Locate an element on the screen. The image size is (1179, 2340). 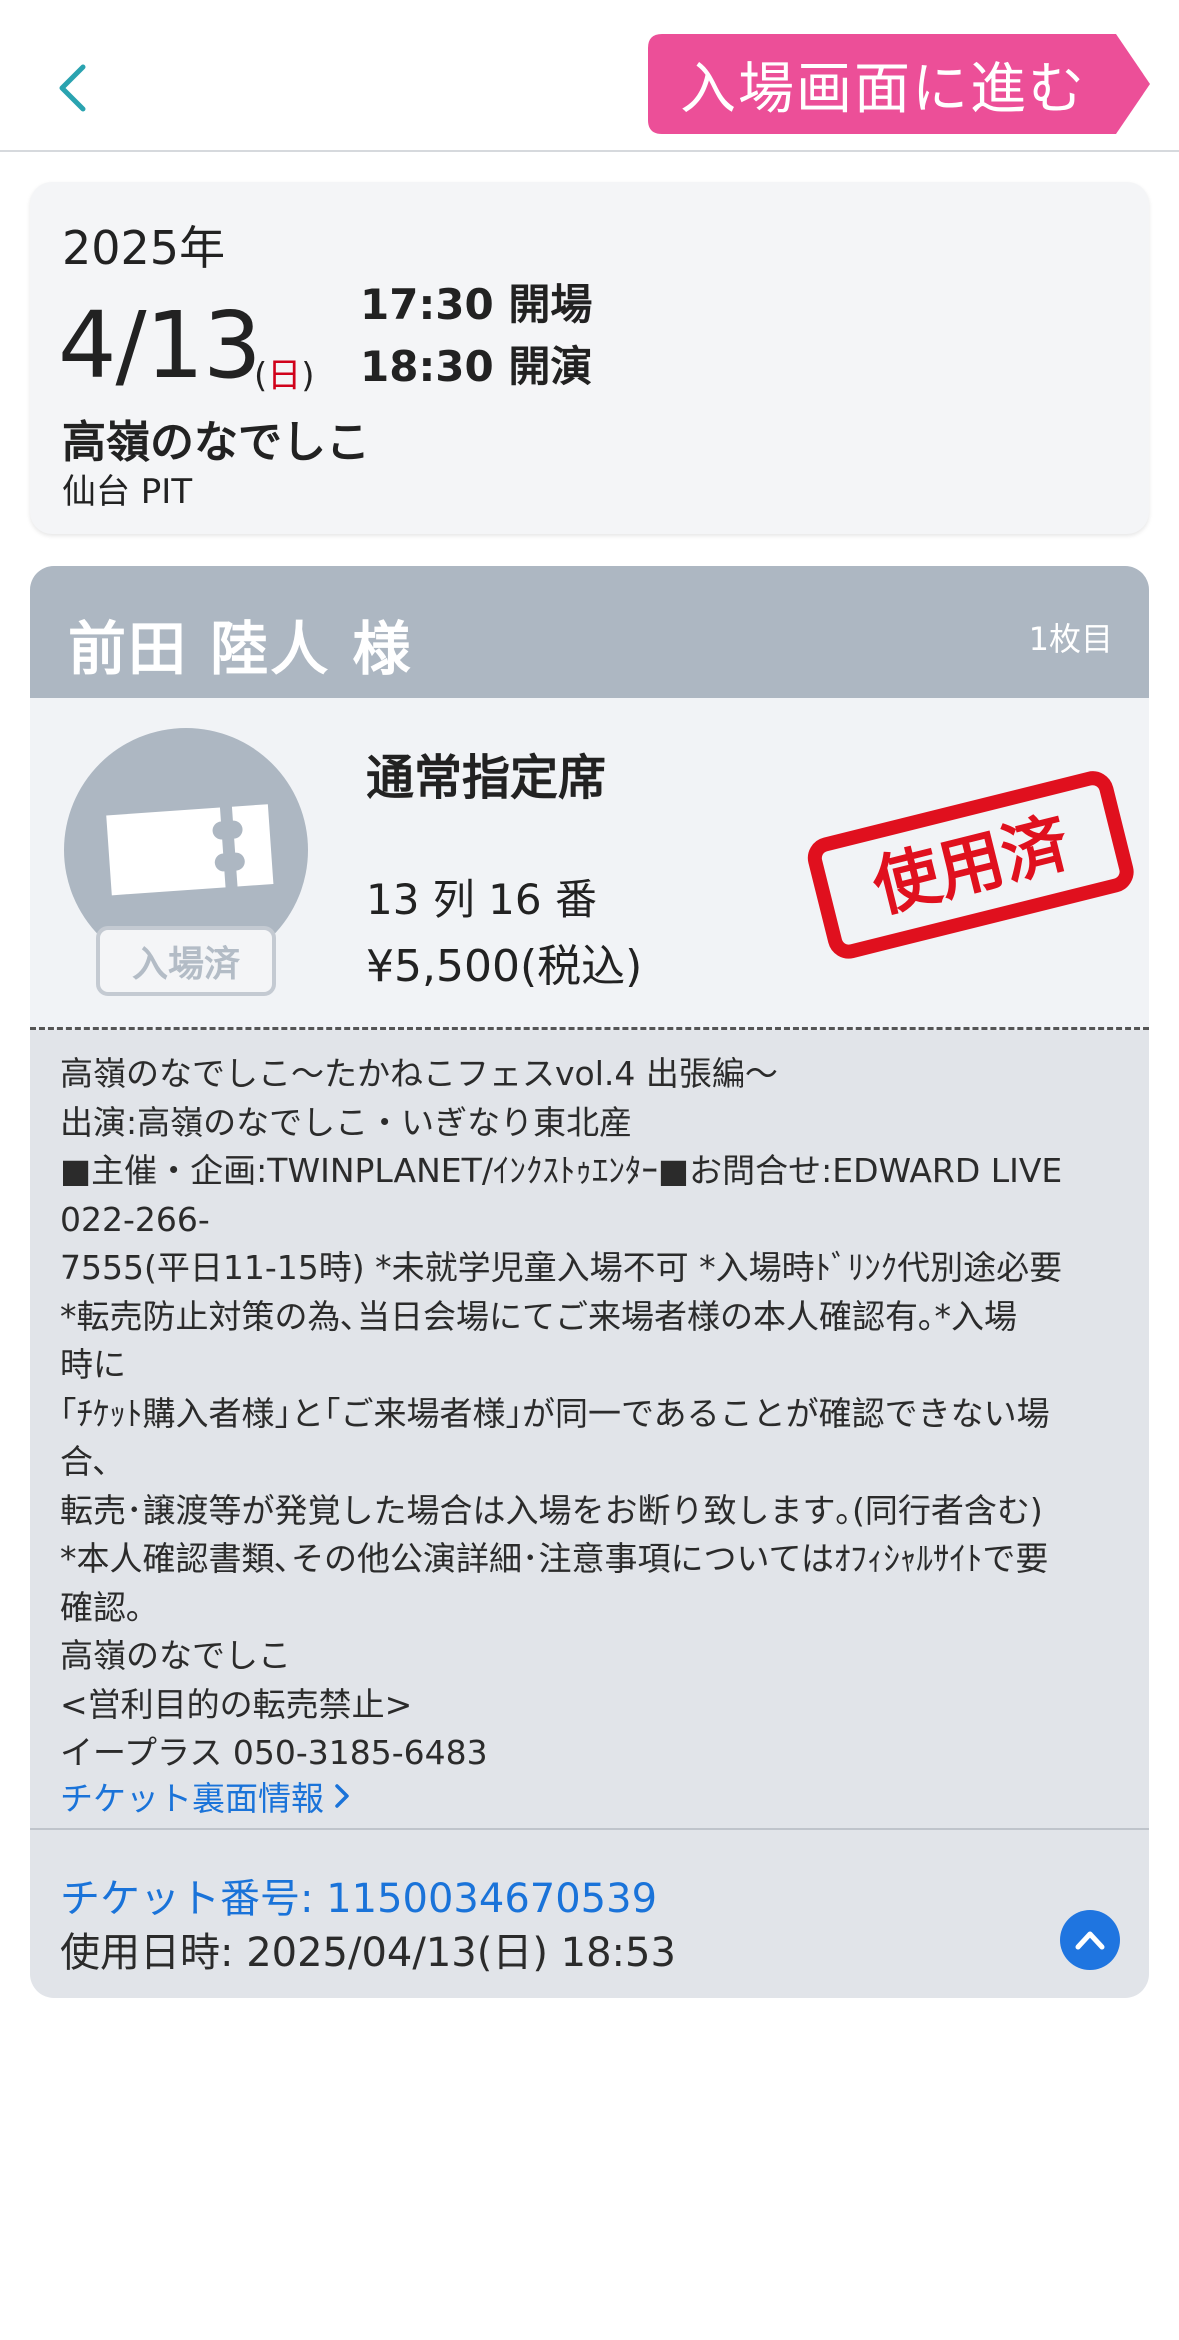
used-datetime: 使用日時: 2025/04/13(日) 18:53 is located at coordinates (368, 1953).